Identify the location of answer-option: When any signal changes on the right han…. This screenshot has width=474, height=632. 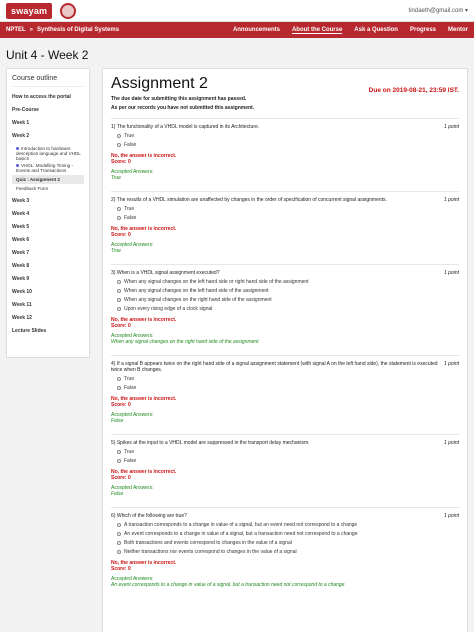
(285, 300).